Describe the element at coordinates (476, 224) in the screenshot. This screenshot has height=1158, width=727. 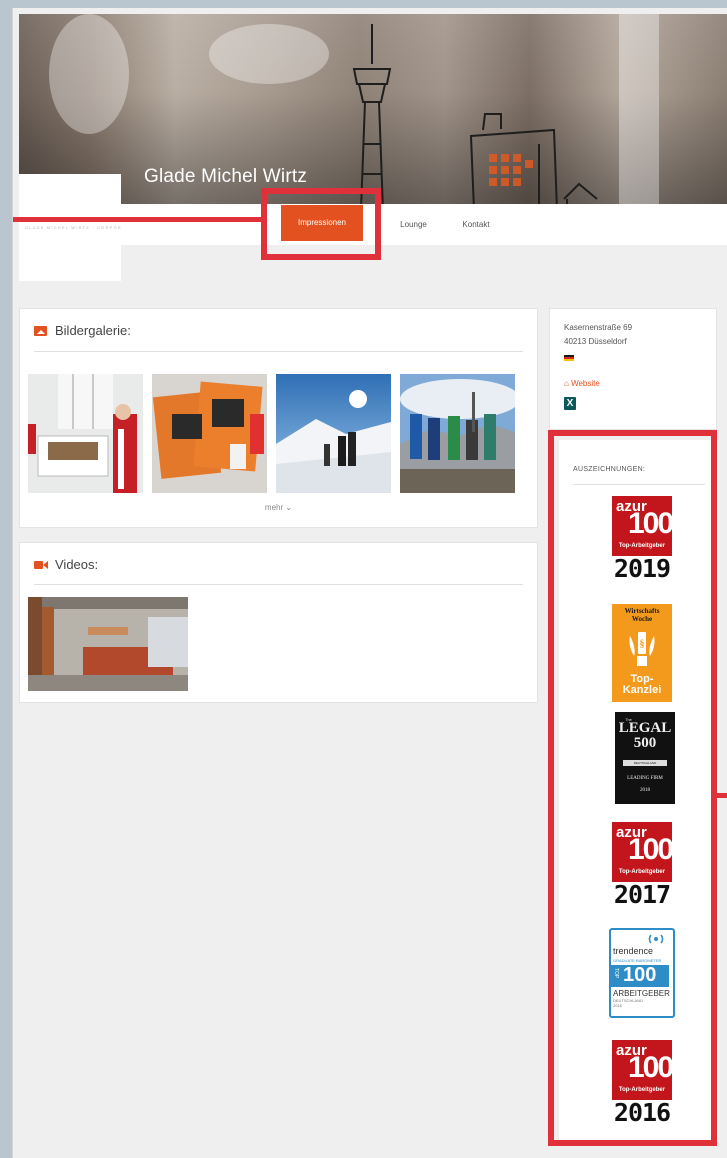
I see `tab-kontakt: Kontakt` at that location.